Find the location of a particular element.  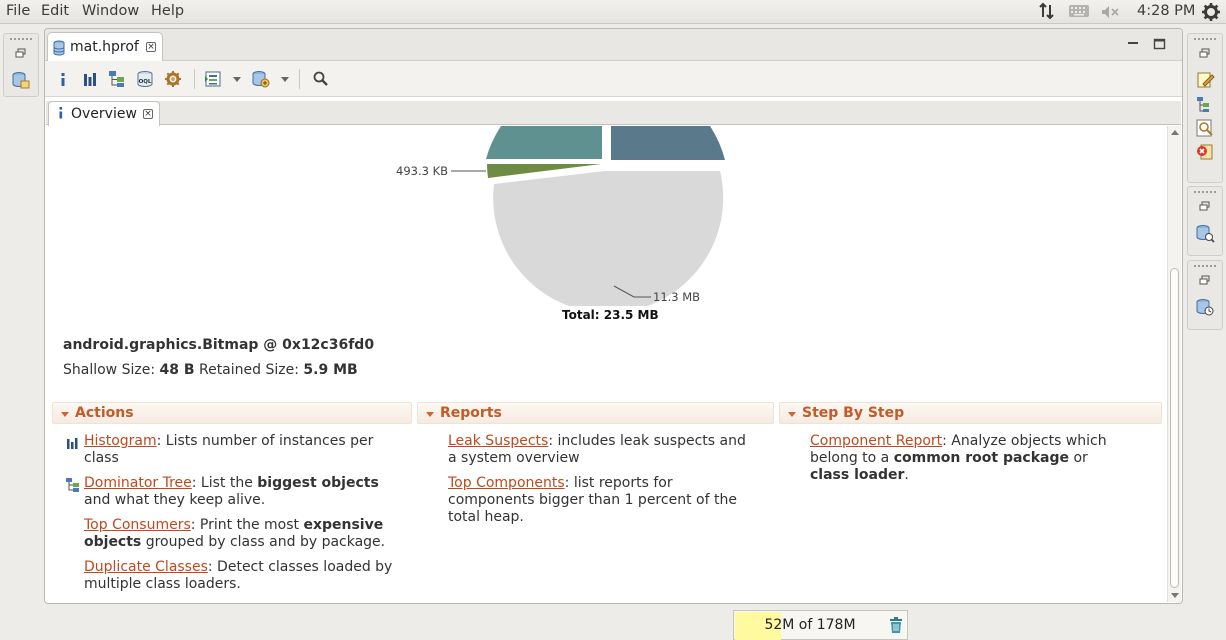

tab-mat-hprof: mat.hprof × is located at coordinates (105, 46).